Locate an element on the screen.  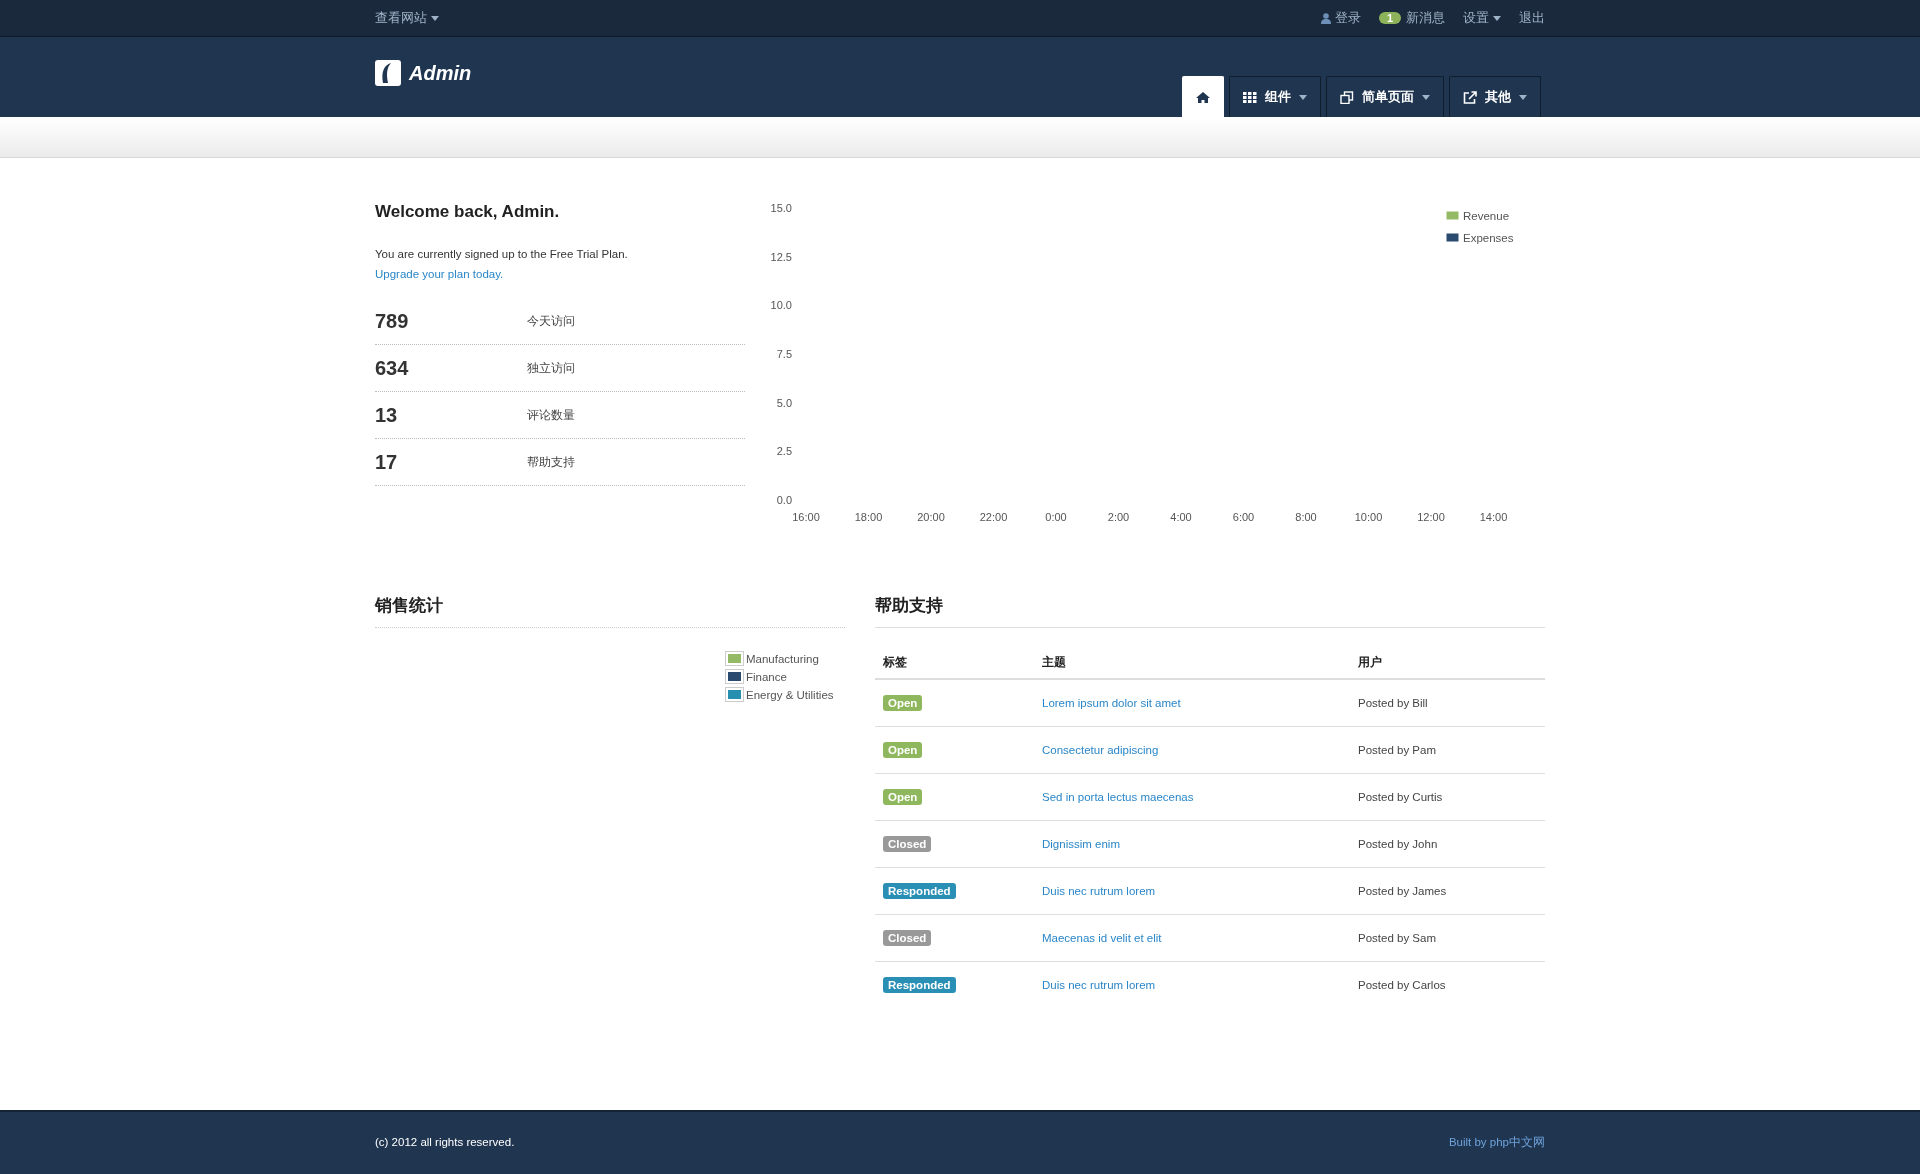
stat-value: 789 is located at coordinates (392, 321).